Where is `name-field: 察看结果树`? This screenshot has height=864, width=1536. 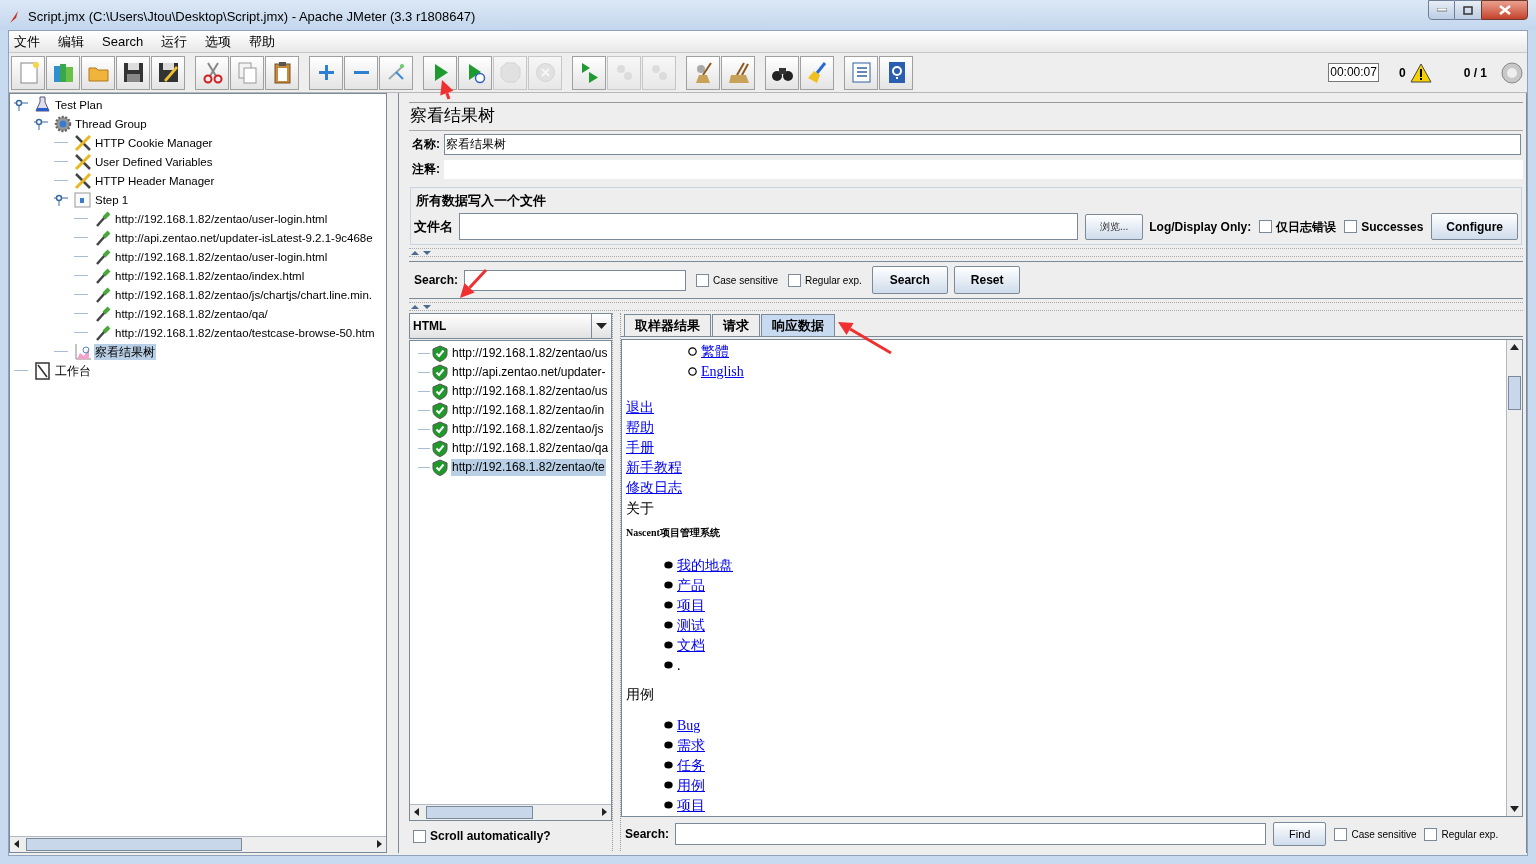 name-field: 察看结果树 is located at coordinates (982, 144).